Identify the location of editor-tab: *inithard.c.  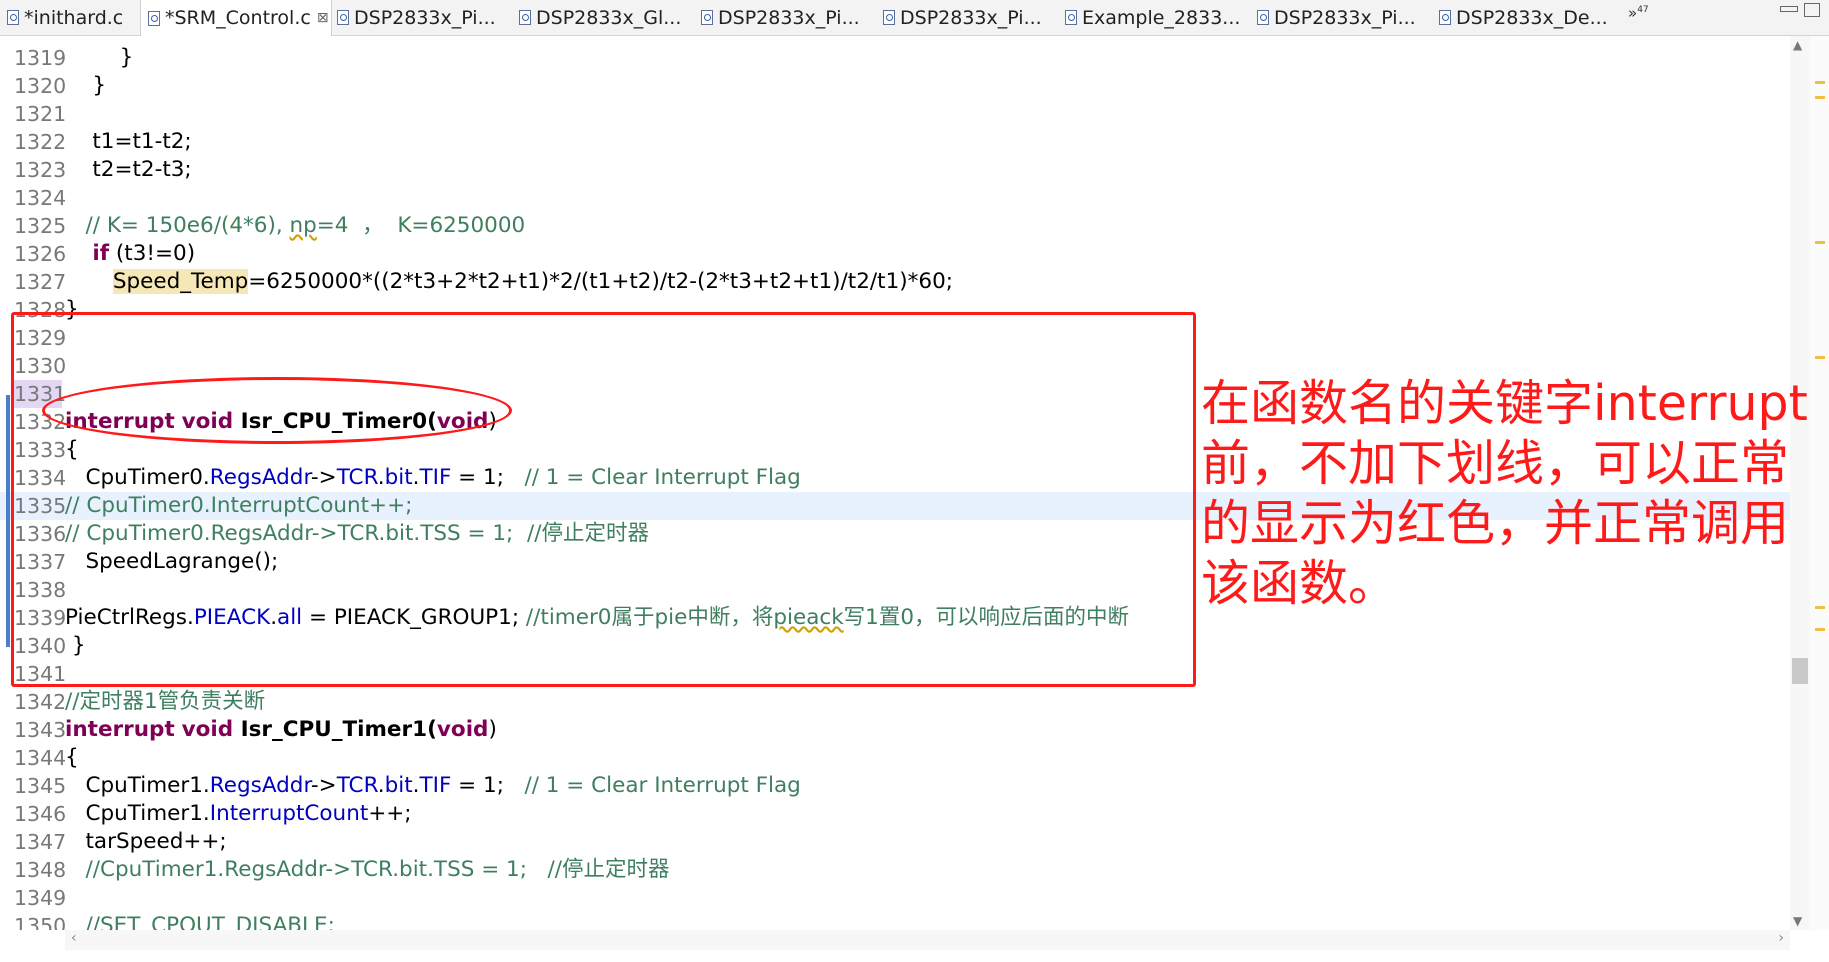
(70, 17).